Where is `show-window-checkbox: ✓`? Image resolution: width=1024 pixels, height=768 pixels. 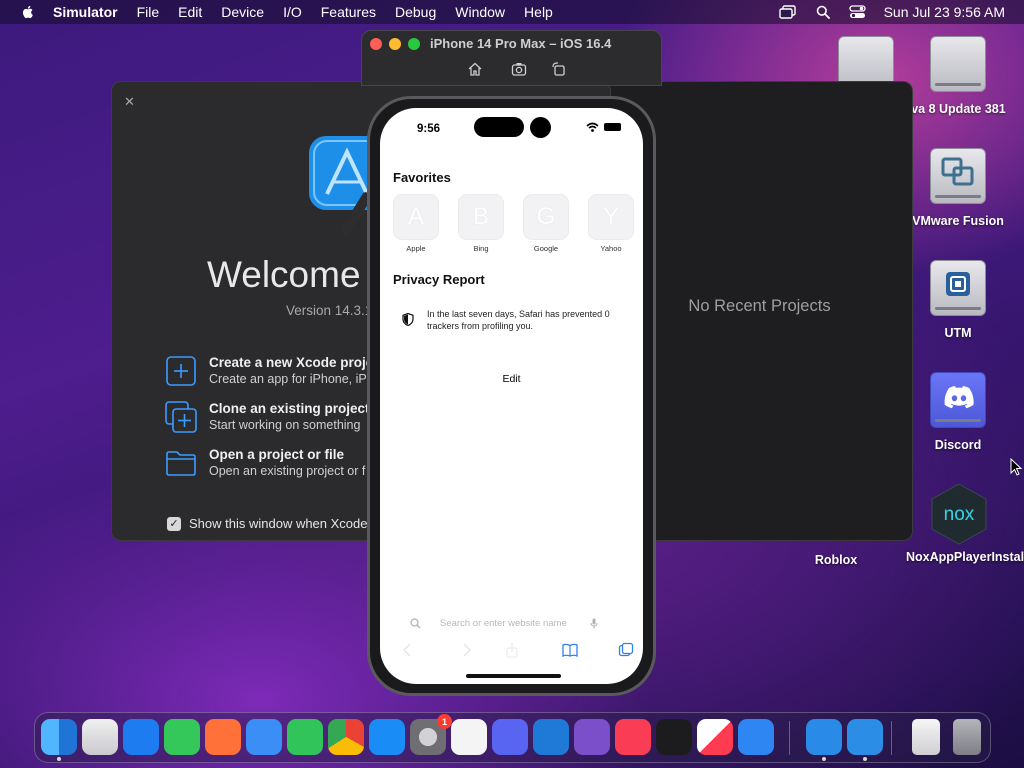
show-window-checkbox: ✓ is located at coordinates (174, 523).